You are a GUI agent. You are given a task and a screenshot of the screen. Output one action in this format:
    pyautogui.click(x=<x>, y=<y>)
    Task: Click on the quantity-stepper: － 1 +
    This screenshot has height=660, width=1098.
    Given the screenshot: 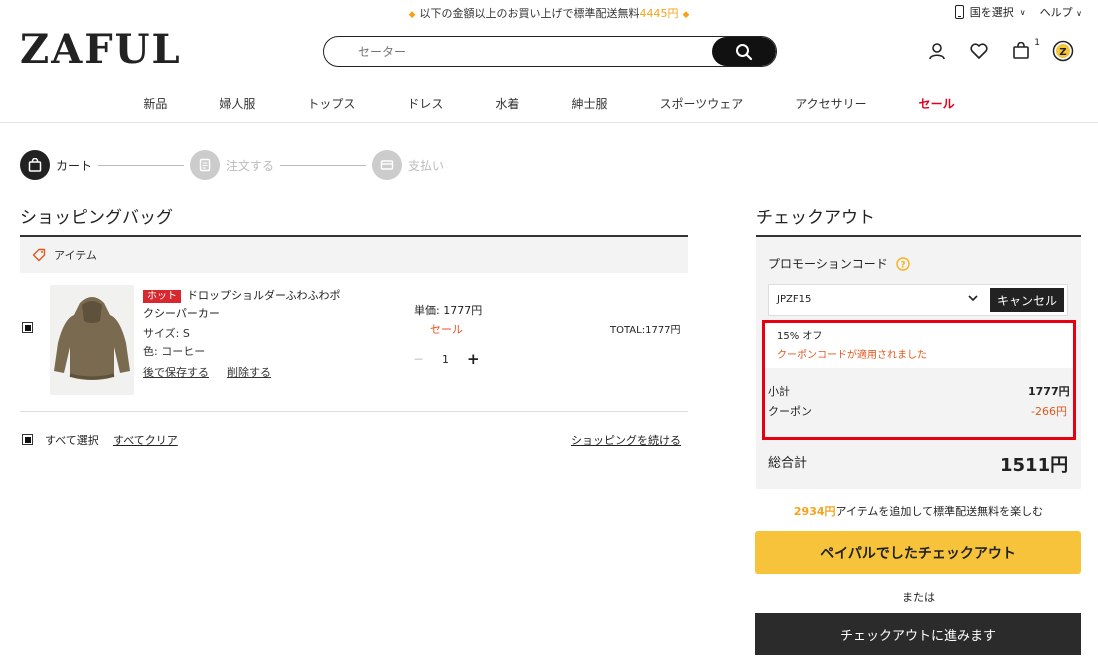 What is the action you would take?
    pyautogui.click(x=446, y=359)
    